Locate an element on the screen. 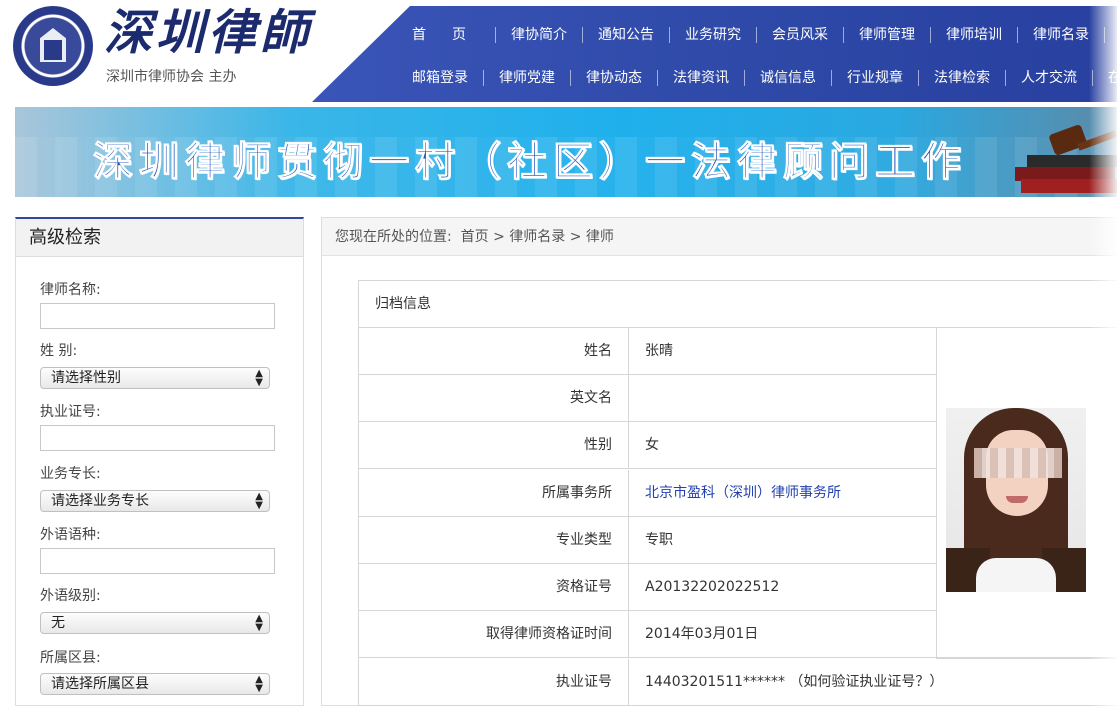 This screenshot has width=1117, height=706. table-row: 执业证号 14403201511****** （如何验证执业证号？） is located at coordinates (738, 682).